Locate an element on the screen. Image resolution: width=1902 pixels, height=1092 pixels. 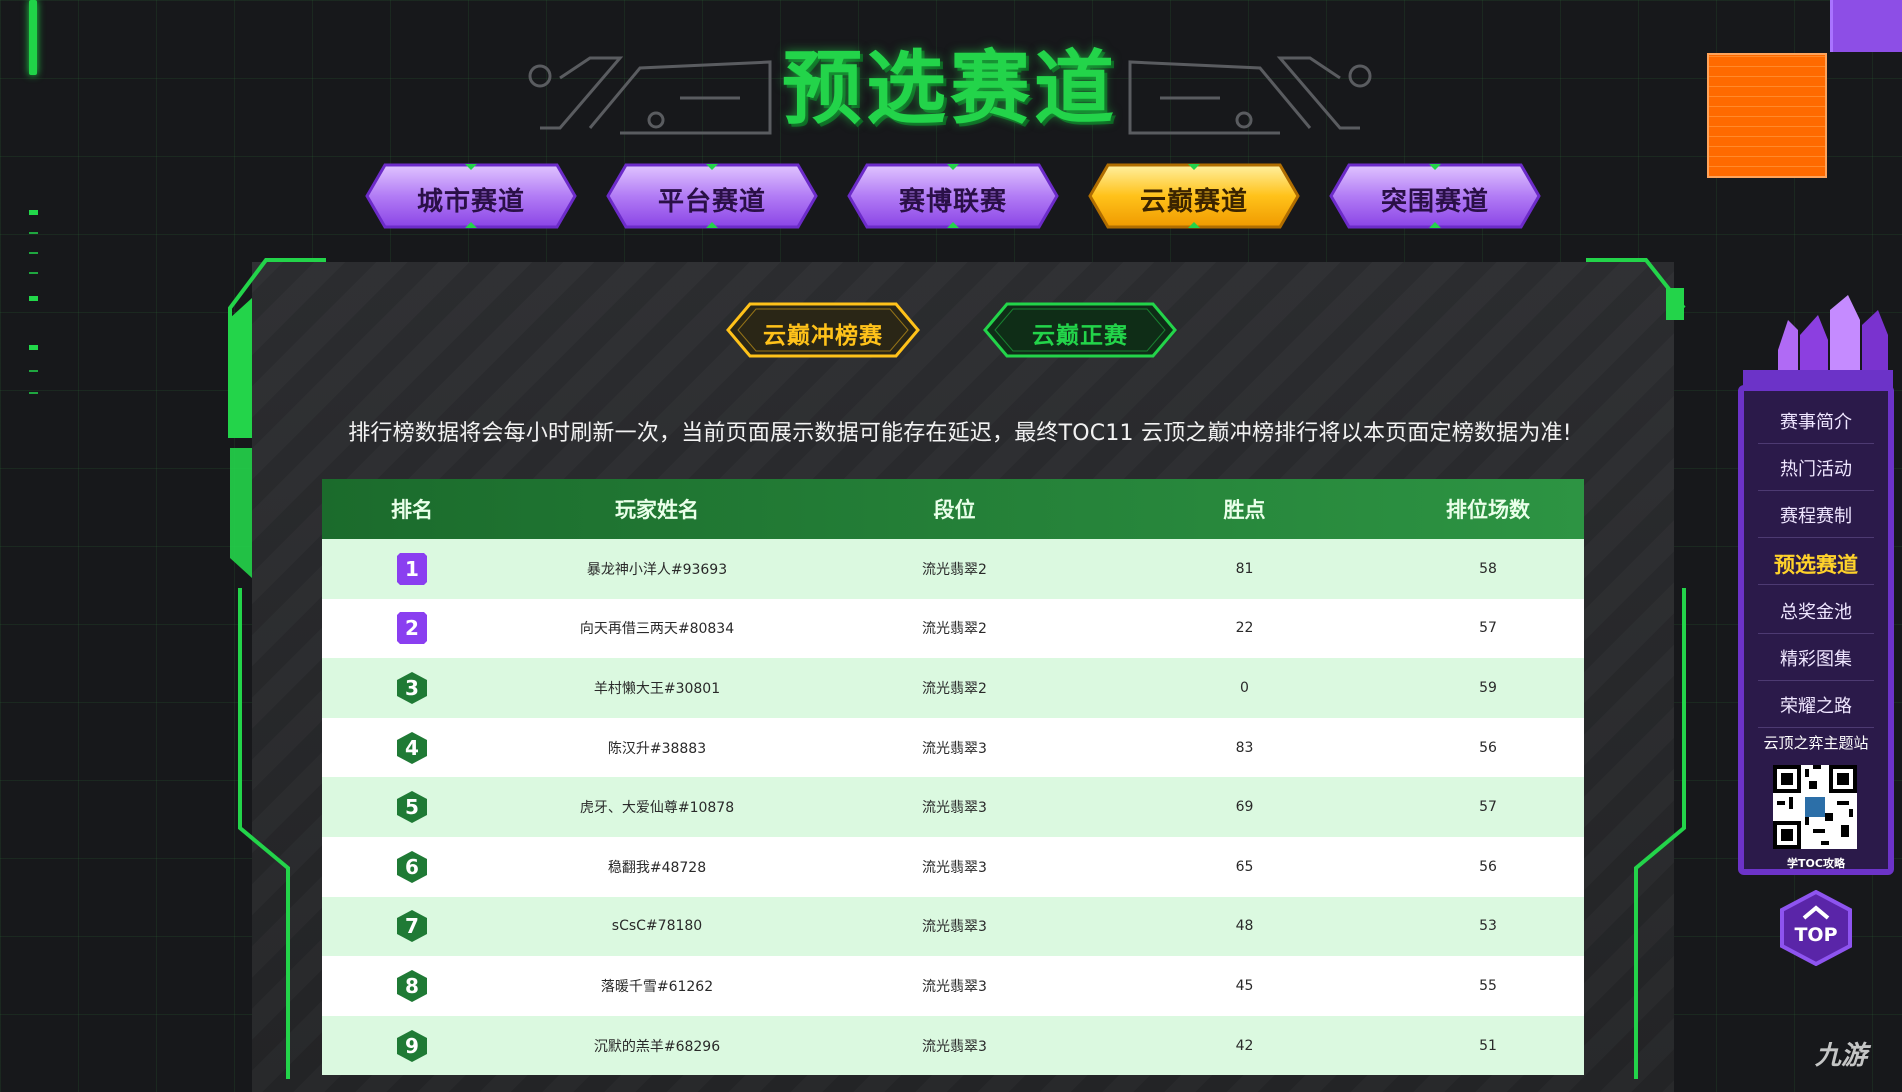
rank-cell: 4 is located at coordinates (412, 748).